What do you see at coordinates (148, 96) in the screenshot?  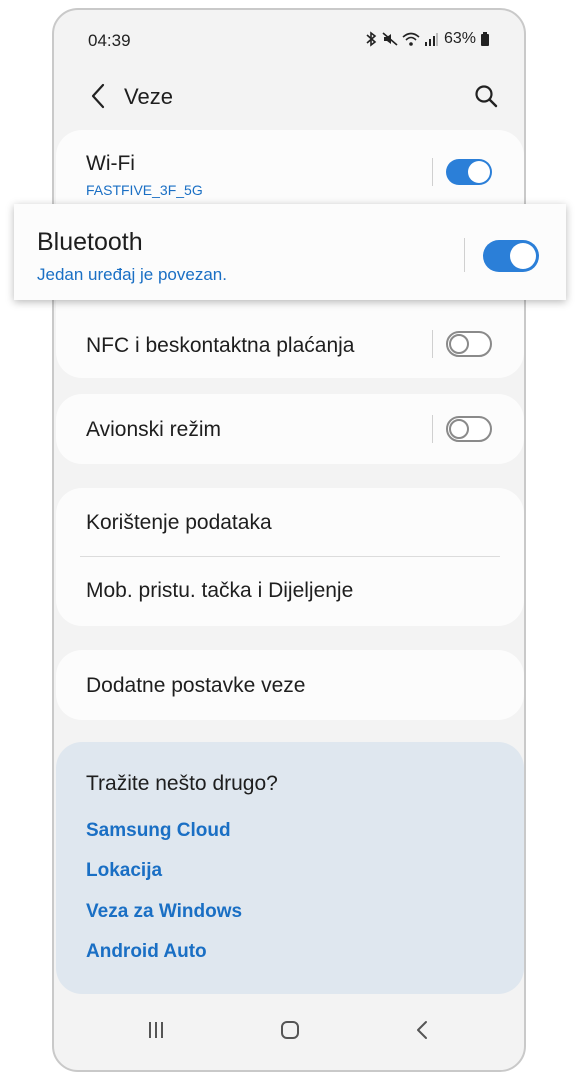 I see `page-title: Veze` at bounding box center [148, 96].